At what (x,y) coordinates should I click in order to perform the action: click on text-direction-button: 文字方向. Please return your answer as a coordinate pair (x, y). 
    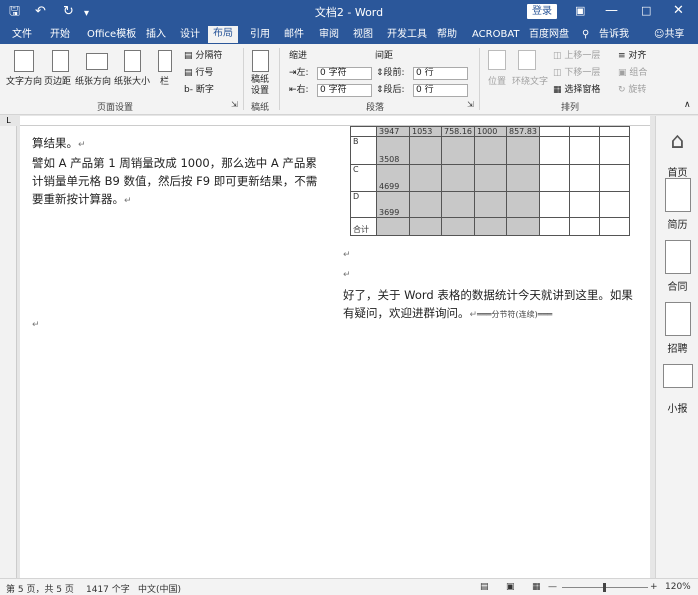
    Looking at the image, I should click on (24, 82).